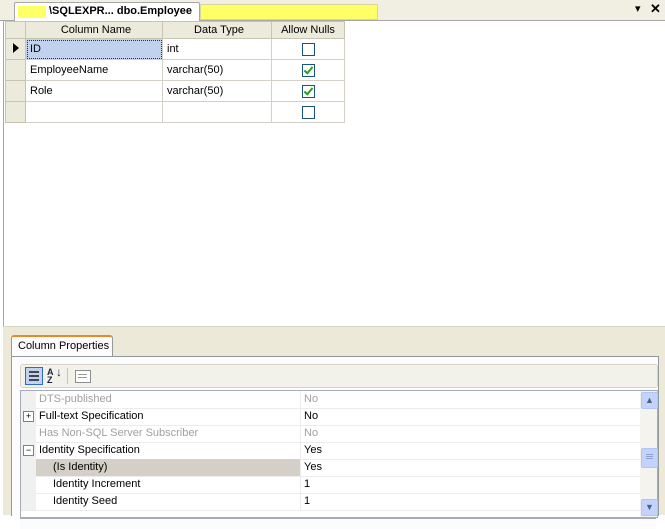  Describe the element at coordinates (308, 30) in the screenshot. I see `allow-nulls-header: Allow Nulls` at that location.